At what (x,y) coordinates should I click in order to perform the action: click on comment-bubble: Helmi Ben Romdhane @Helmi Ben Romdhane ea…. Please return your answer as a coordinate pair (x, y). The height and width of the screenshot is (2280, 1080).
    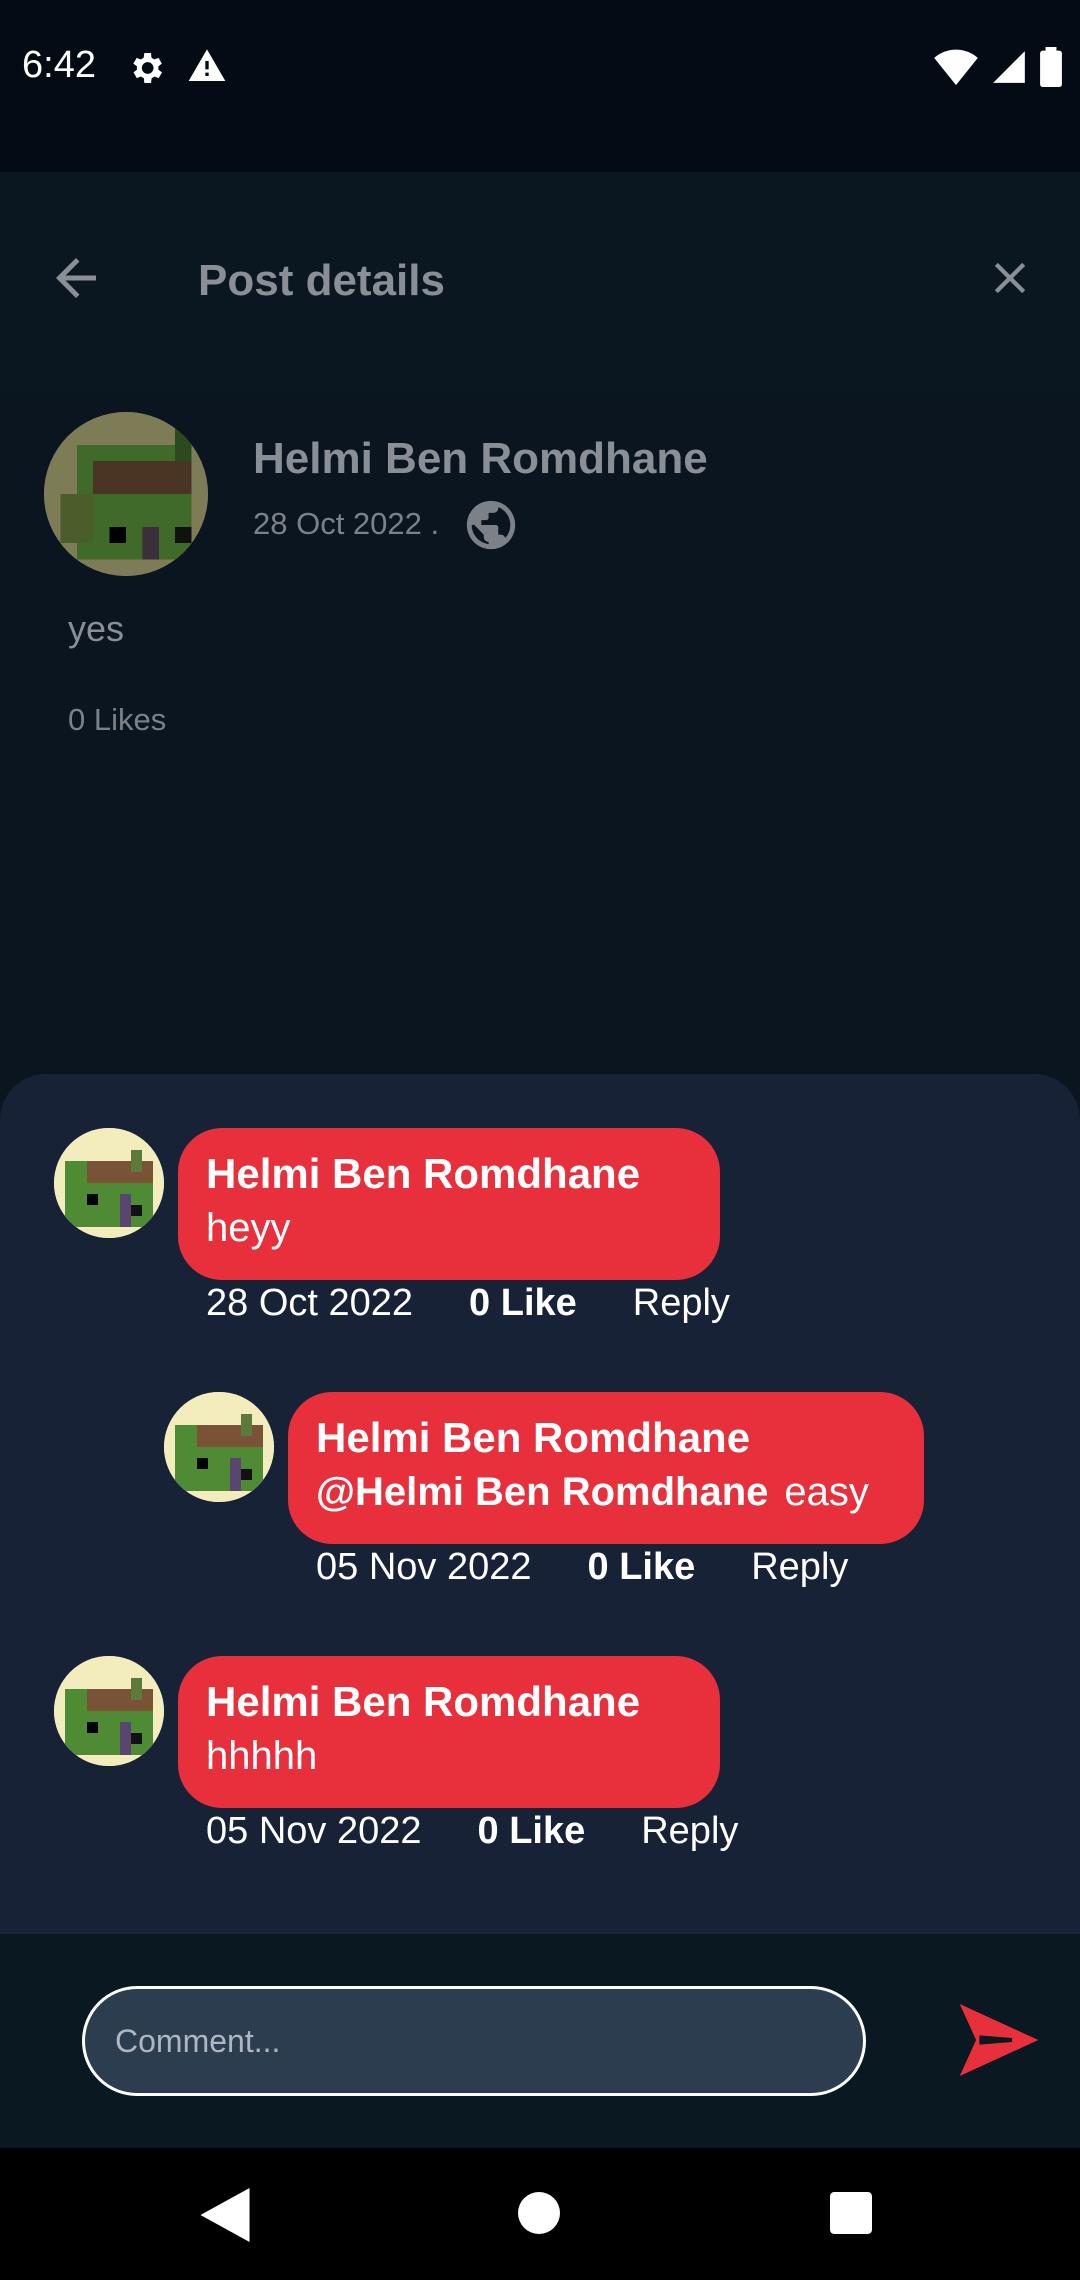
    Looking at the image, I should click on (606, 1468).